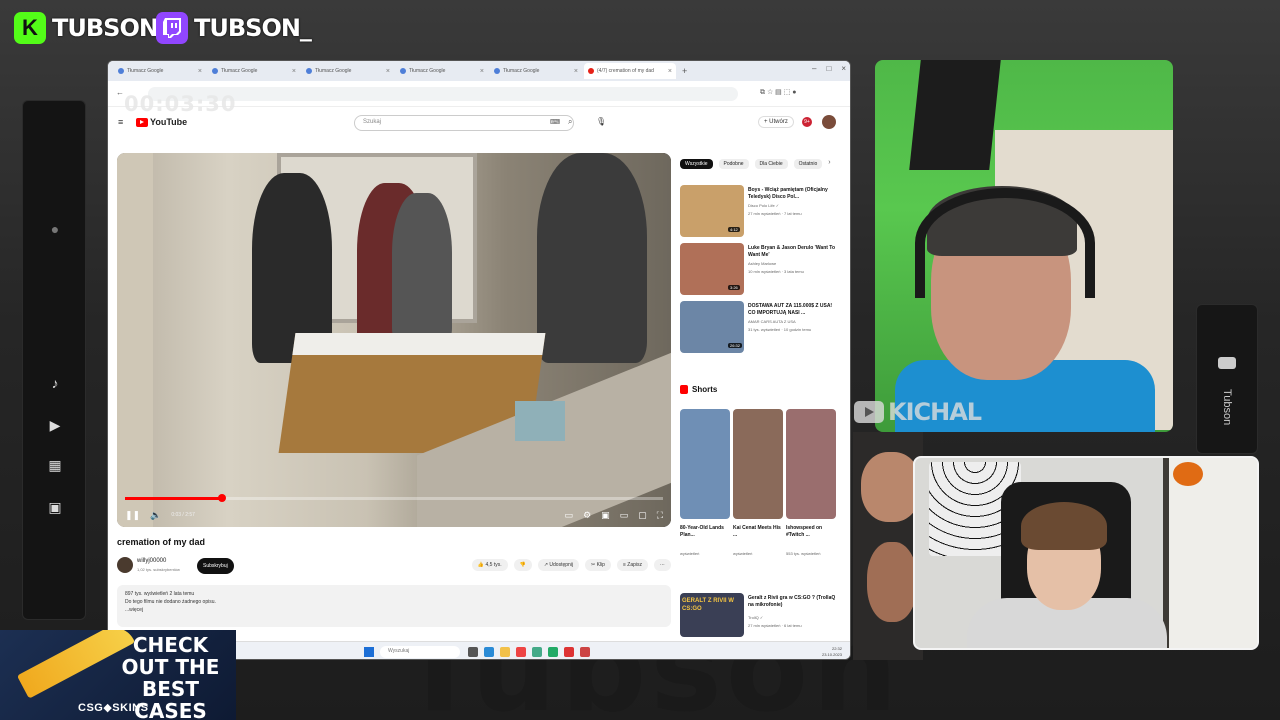  What do you see at coordinates (55, 507) in the screenshot?
I see `image-icon: ▣` at bounding box center [55, 507].